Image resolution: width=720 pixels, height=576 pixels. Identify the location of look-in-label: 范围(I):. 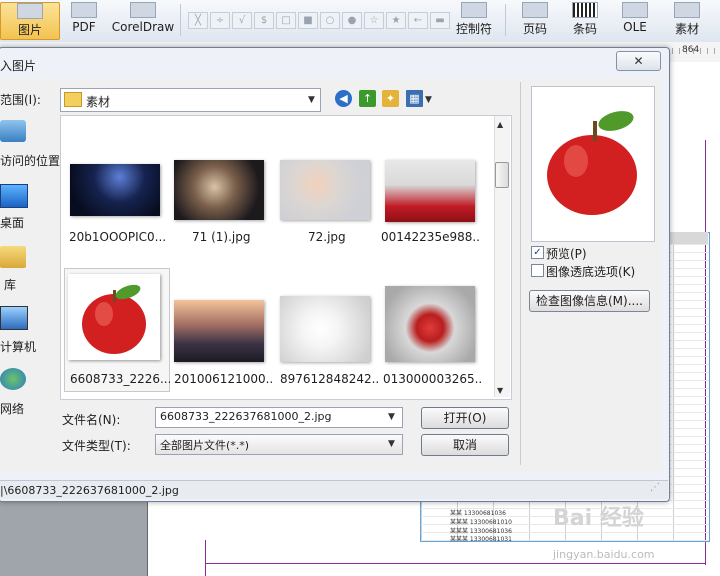
(20, 100).